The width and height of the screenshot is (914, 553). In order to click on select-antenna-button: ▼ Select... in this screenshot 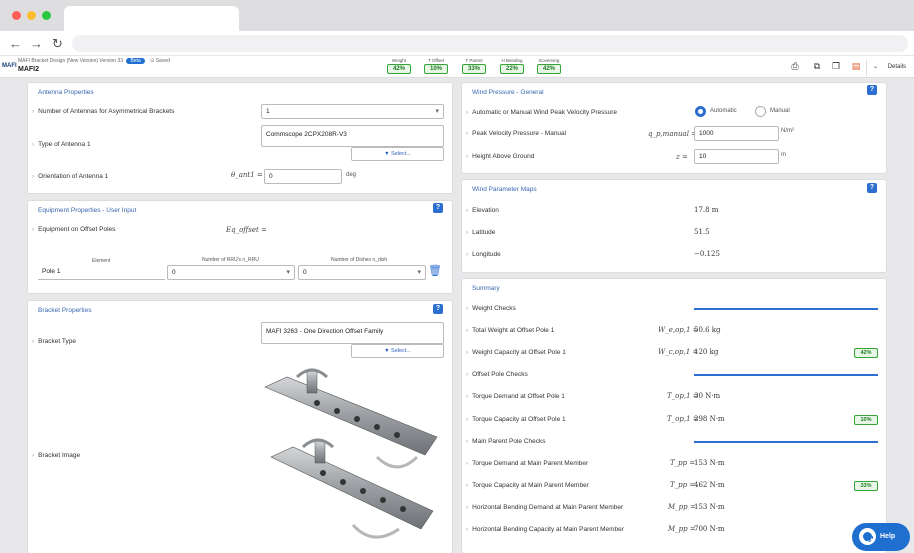, I will do `click(397, 154)`.